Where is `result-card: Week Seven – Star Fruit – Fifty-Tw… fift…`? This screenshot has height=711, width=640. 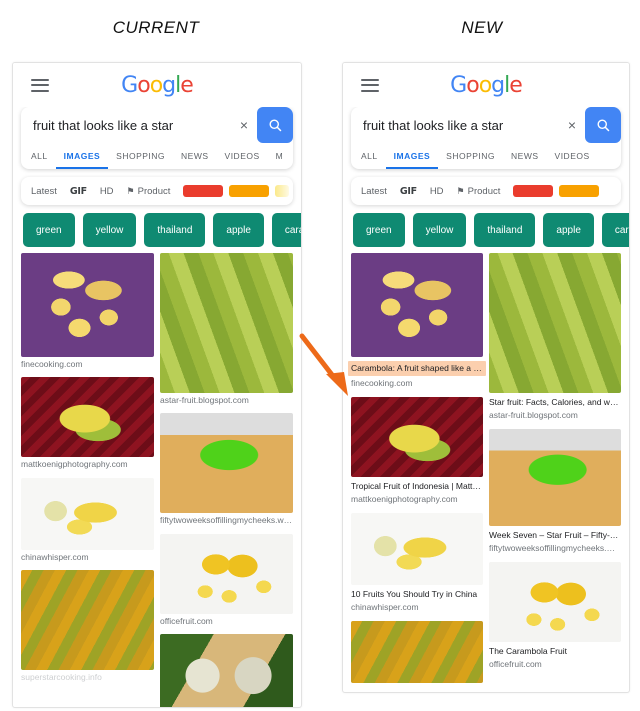
result-card: Week Seven – Star Fruit – Fifty-Tw… fift… is located at coordinates (555, 491).